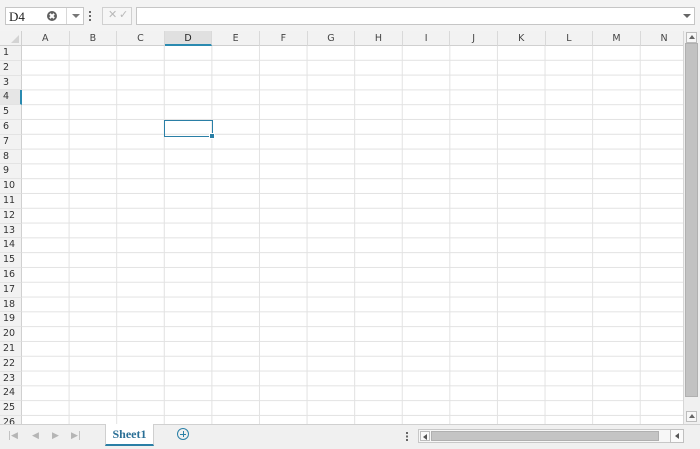 The image size is (700, 449). Describe the element at coordinates (11, 290) in the screenshot. I see `row-header-17: 17` at that location.